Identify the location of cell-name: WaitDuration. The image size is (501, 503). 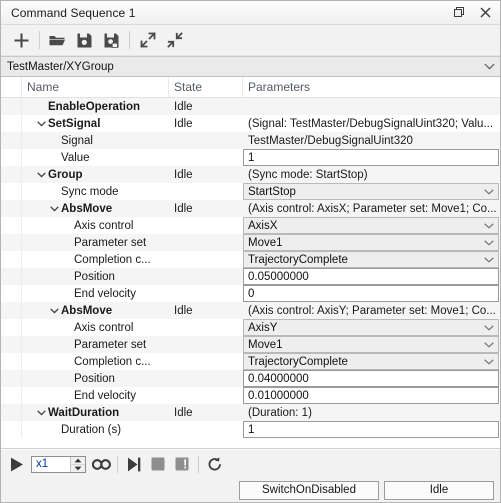
(95, 412).